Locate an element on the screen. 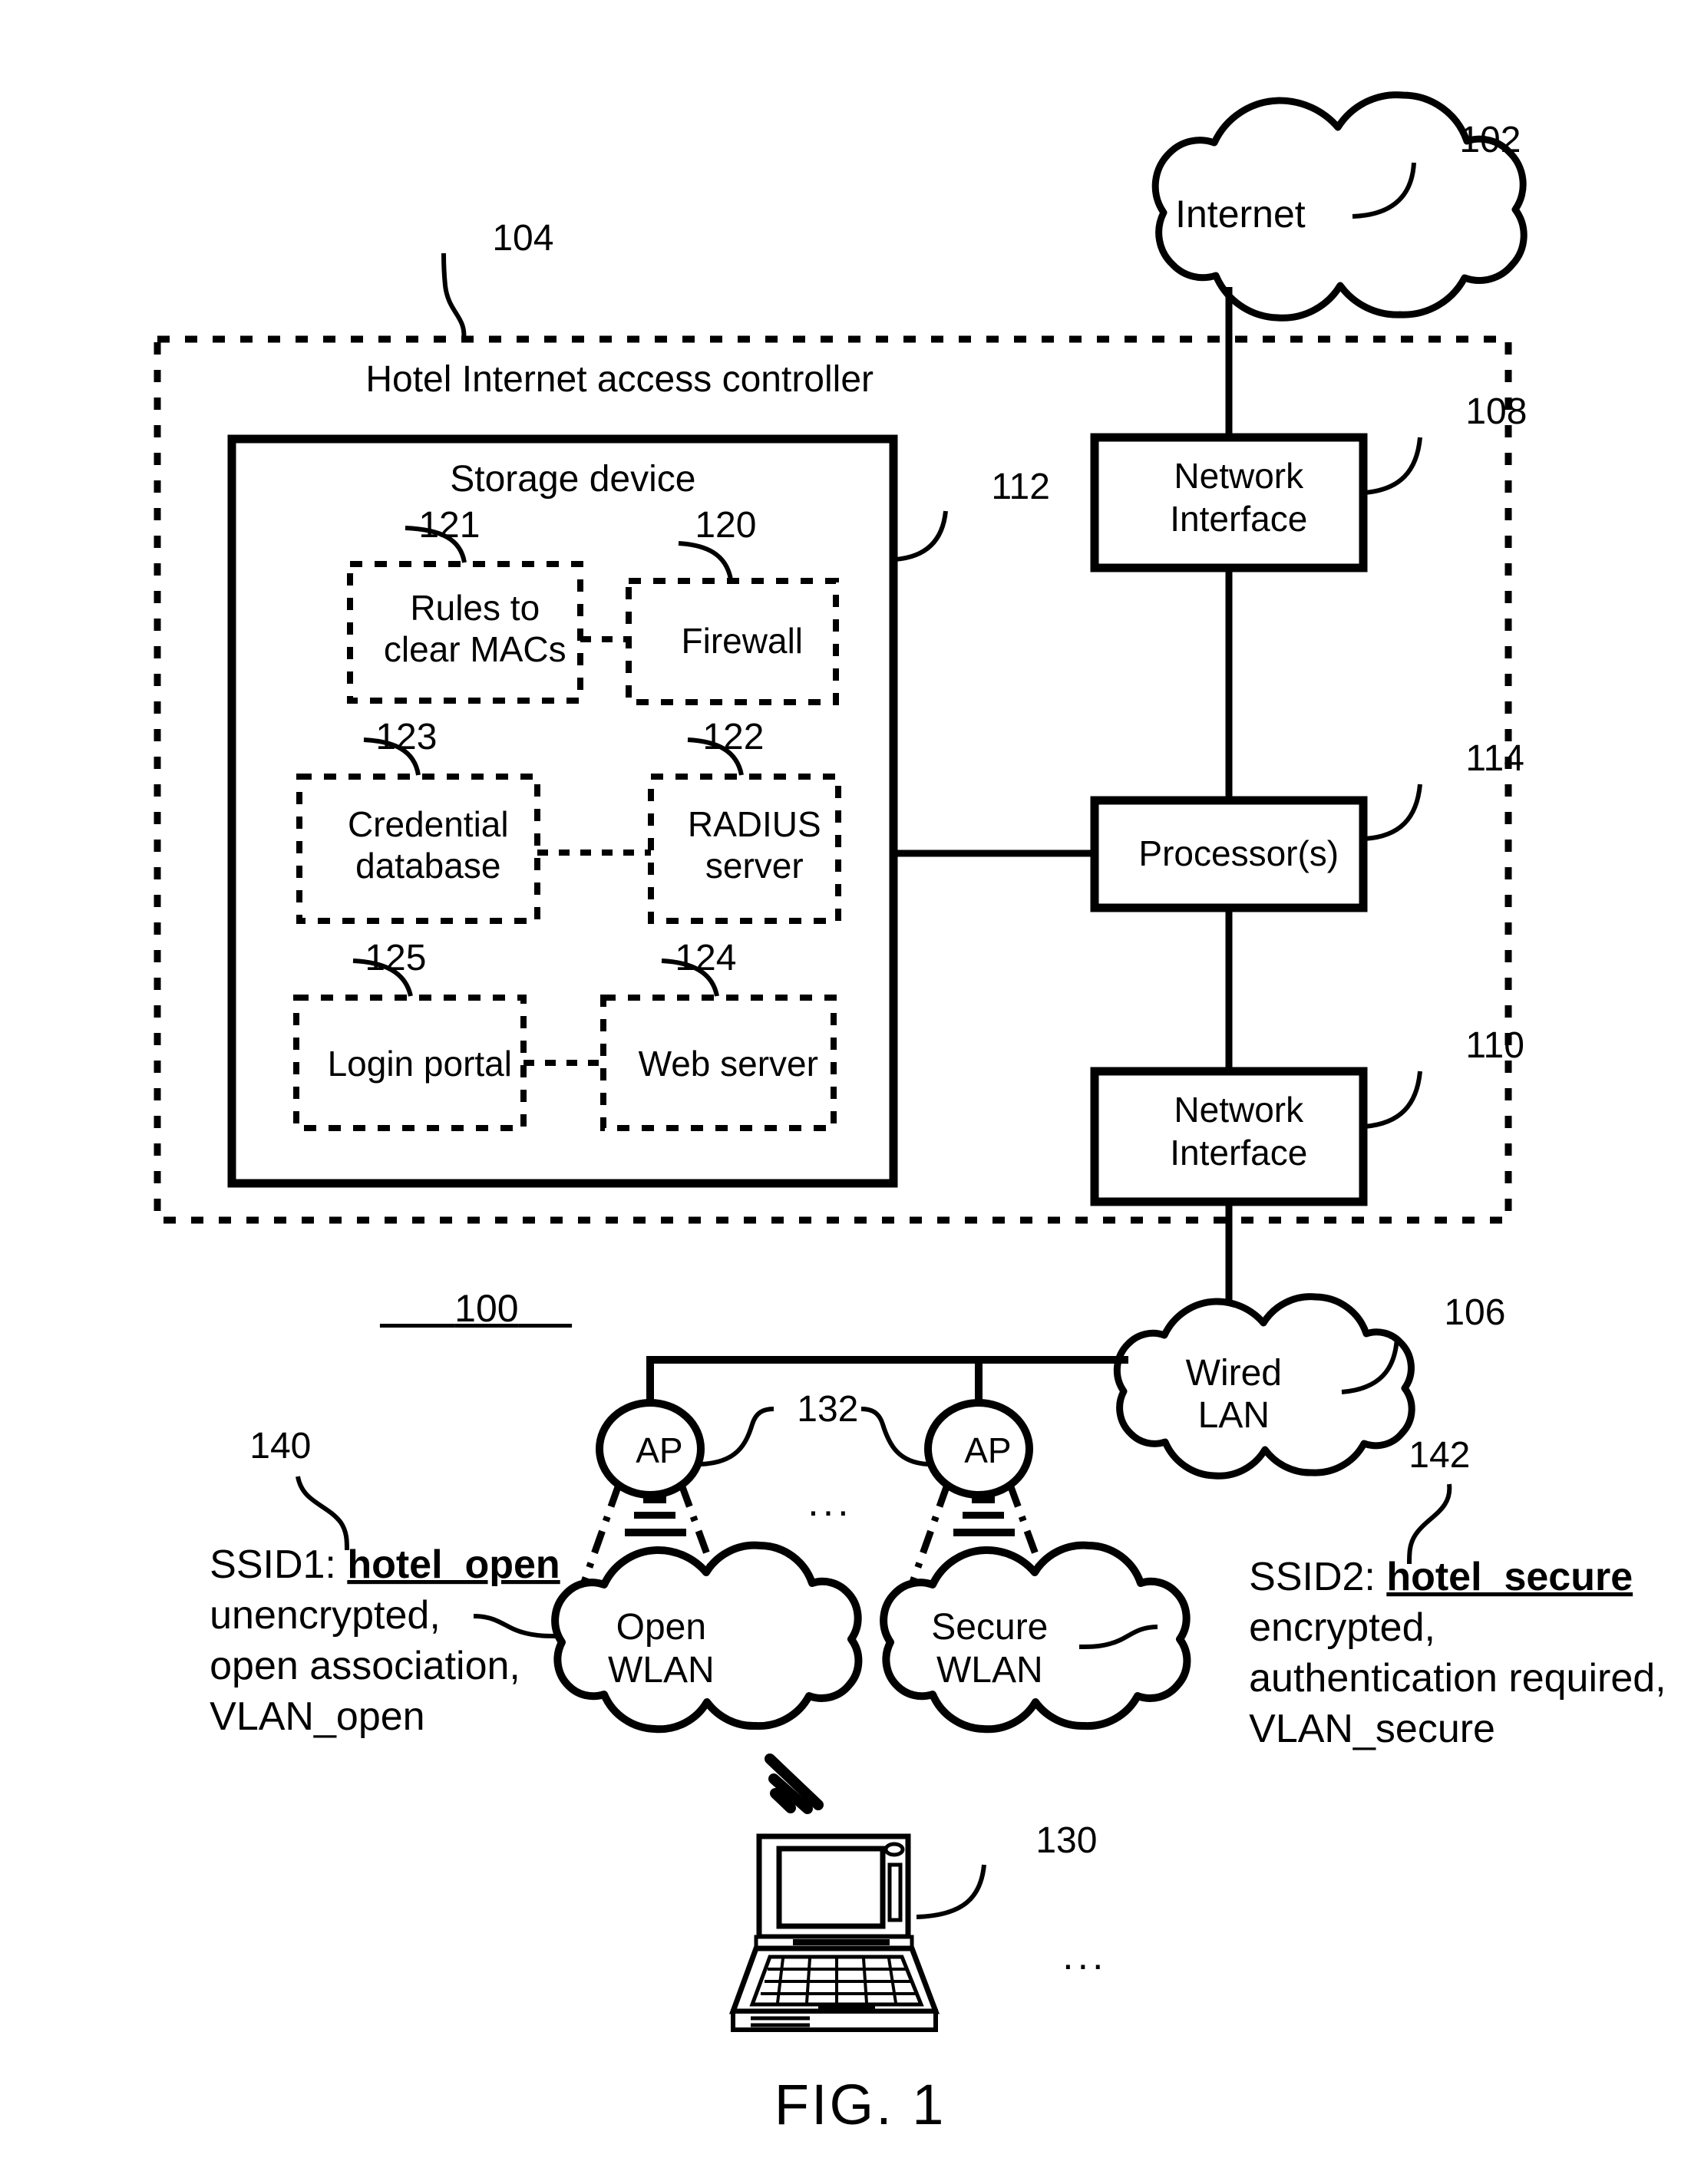 This screenshot has height=2184, width=1691. network-interface-top-label-line2: Interface is located at coordinates (1228, 519).